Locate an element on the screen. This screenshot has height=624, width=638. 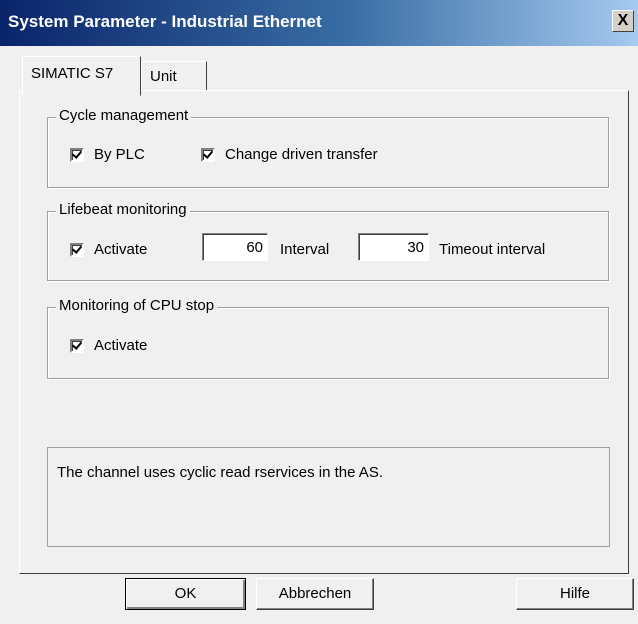
change-driven-transfer-checkbox: Change driven transfer is located at coordinates (289, 154).